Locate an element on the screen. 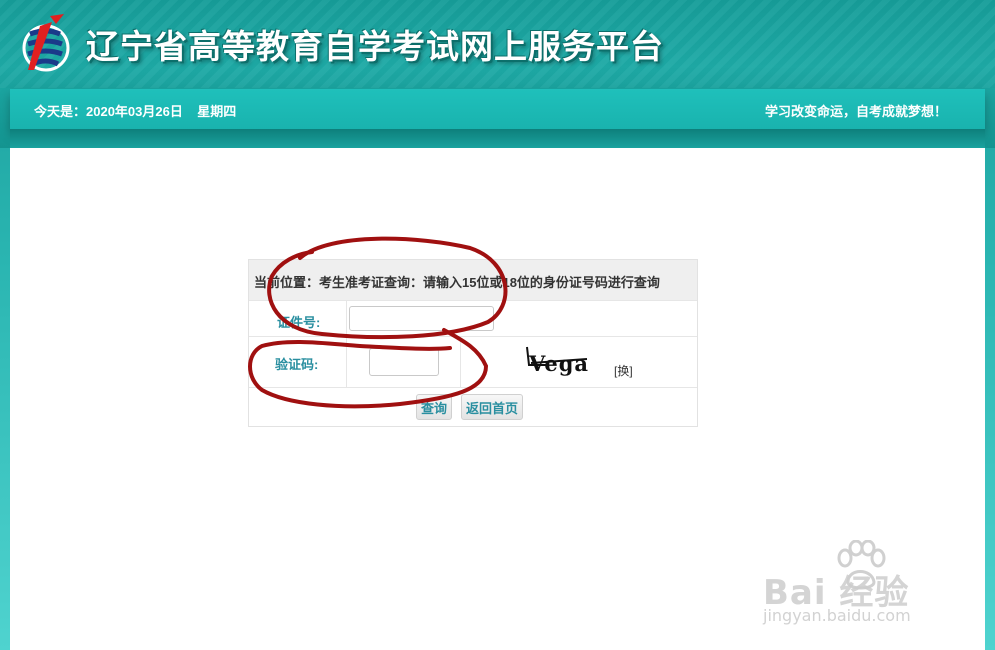 Image resolution: width=995 pixels, height=650 pixels. captcha-label: 验证码: is located at coordinates (297, 364).